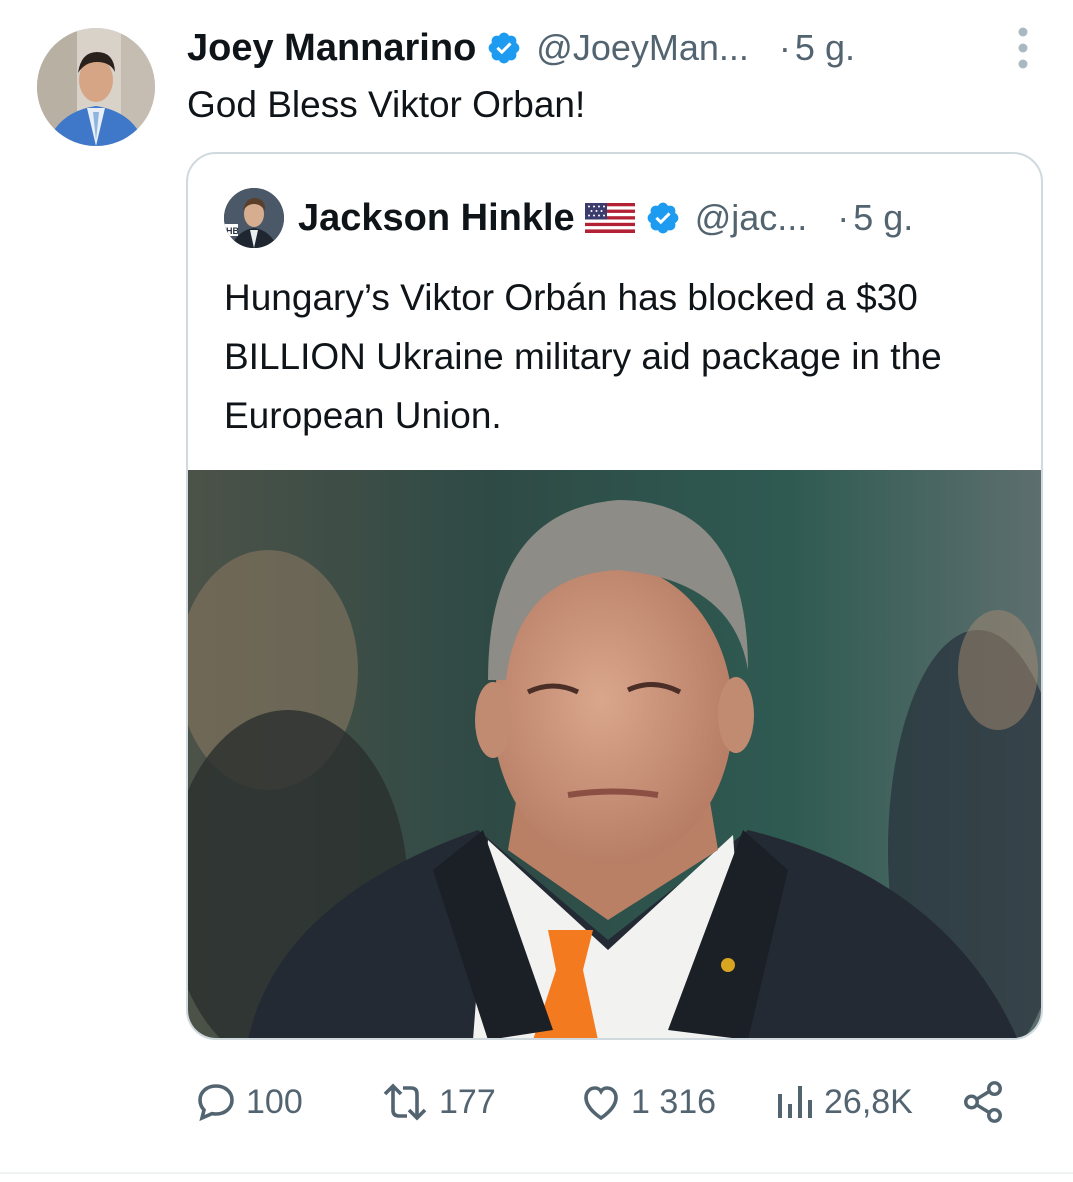  I want to click on views-chart-icon, so click(795, 1102).